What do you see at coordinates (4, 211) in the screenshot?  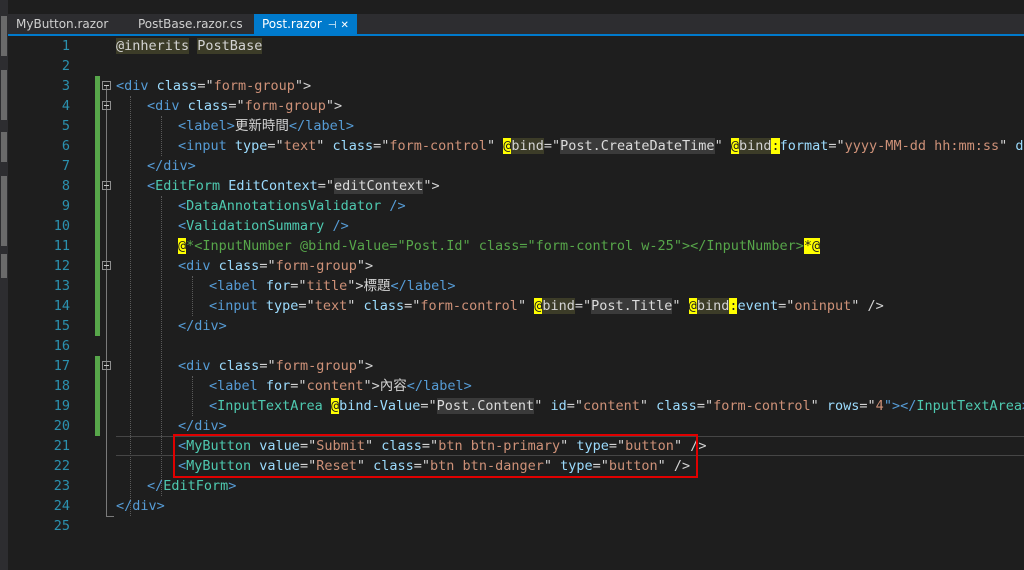 I see `sidebar-tab-sql-explorer` at bounding box center [4, 211].